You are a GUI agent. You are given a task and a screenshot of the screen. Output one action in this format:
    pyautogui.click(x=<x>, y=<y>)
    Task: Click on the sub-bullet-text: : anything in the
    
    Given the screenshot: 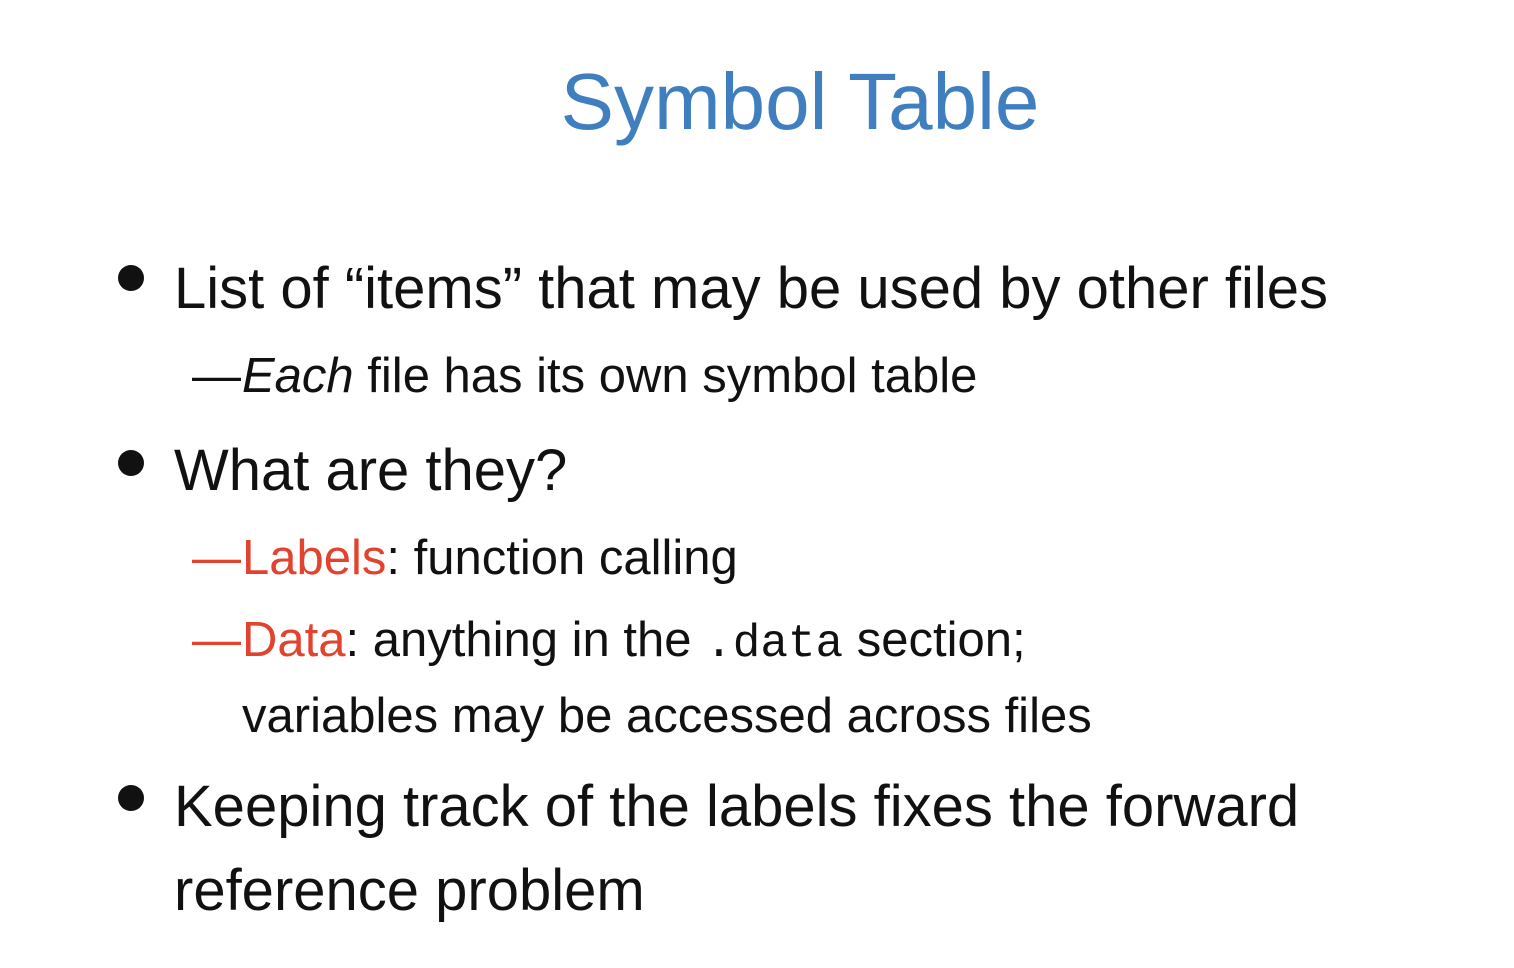 What is the action you would take?
    pyautogui.click(x=525, y=640)
    